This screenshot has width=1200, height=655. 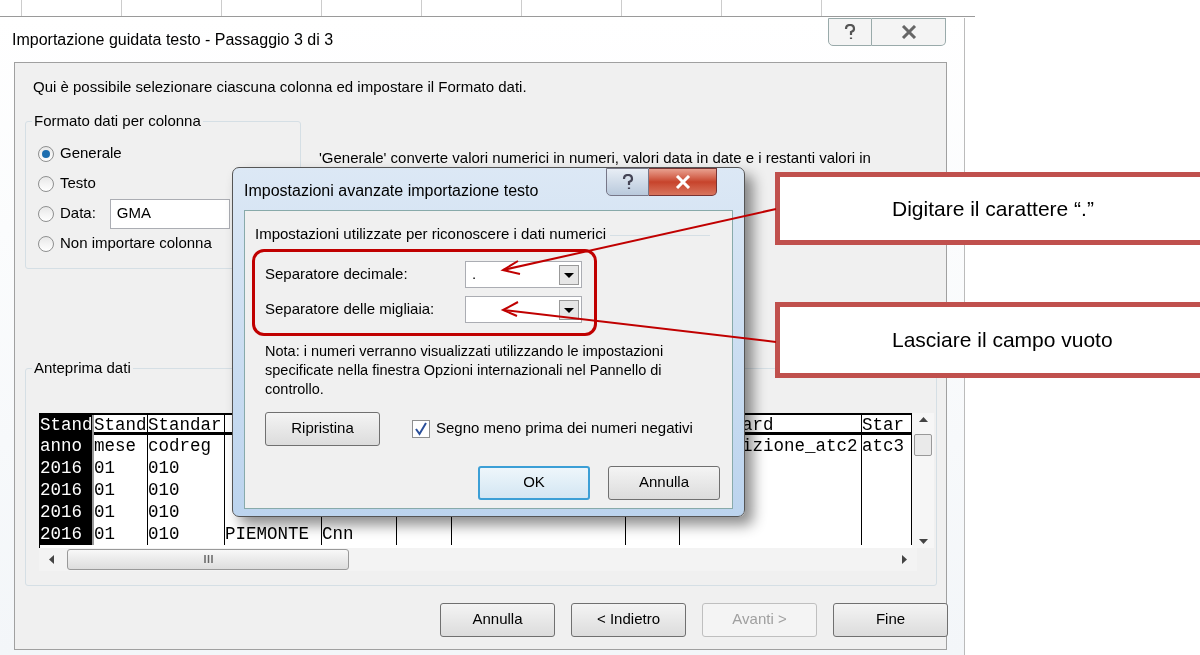 I want to click on dialog-button: OK, so click(x=534, y=482).